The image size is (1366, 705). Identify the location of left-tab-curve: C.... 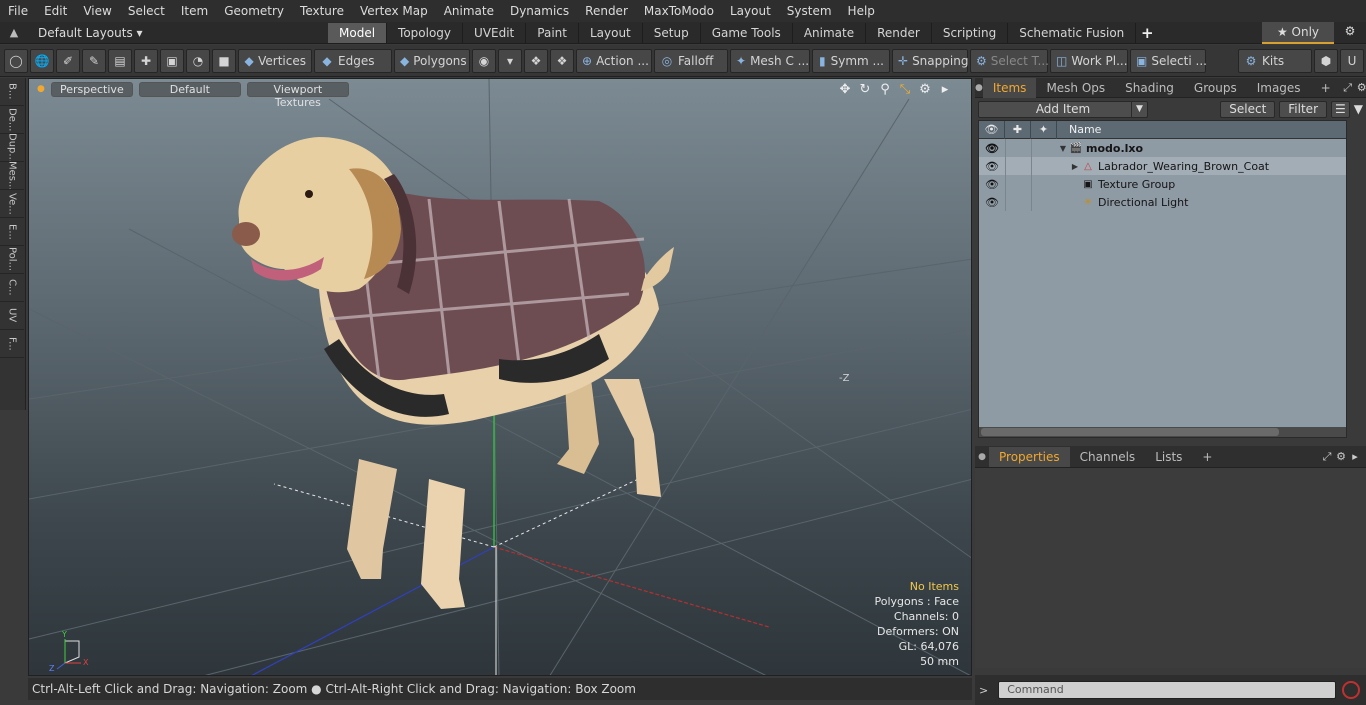
(12, 288).